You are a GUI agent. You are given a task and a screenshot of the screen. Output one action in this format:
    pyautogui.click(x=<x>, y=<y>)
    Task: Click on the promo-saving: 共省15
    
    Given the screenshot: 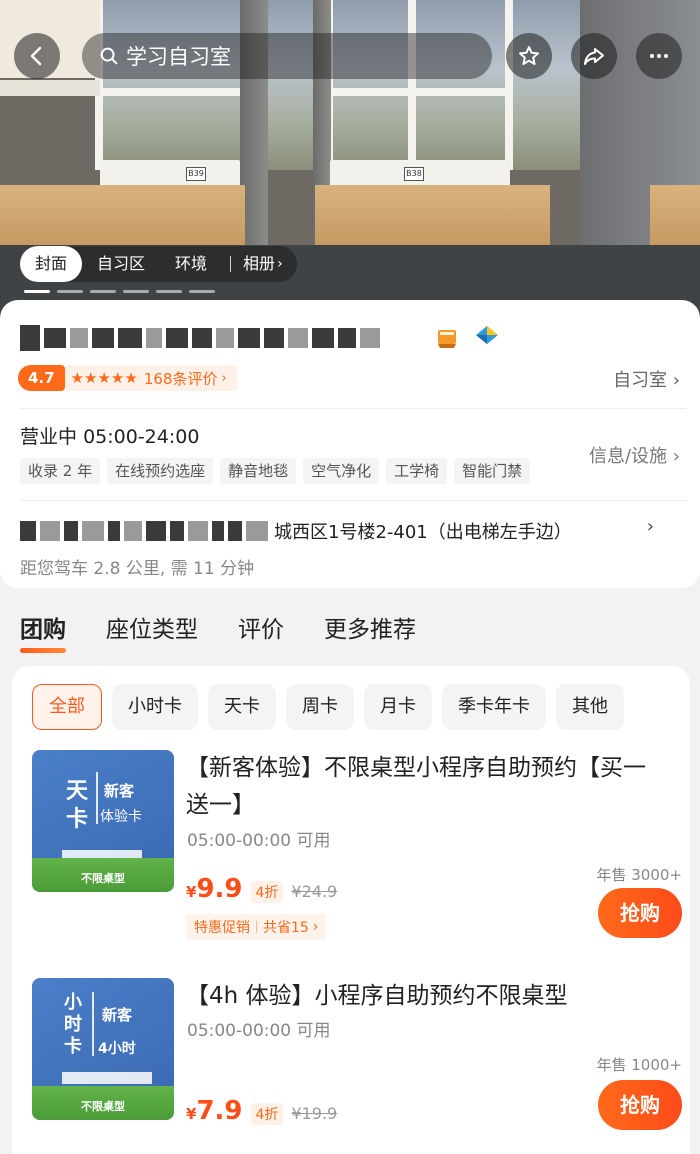 What is the action you would take?
    pyautogui.click(x=286, y=928)
    